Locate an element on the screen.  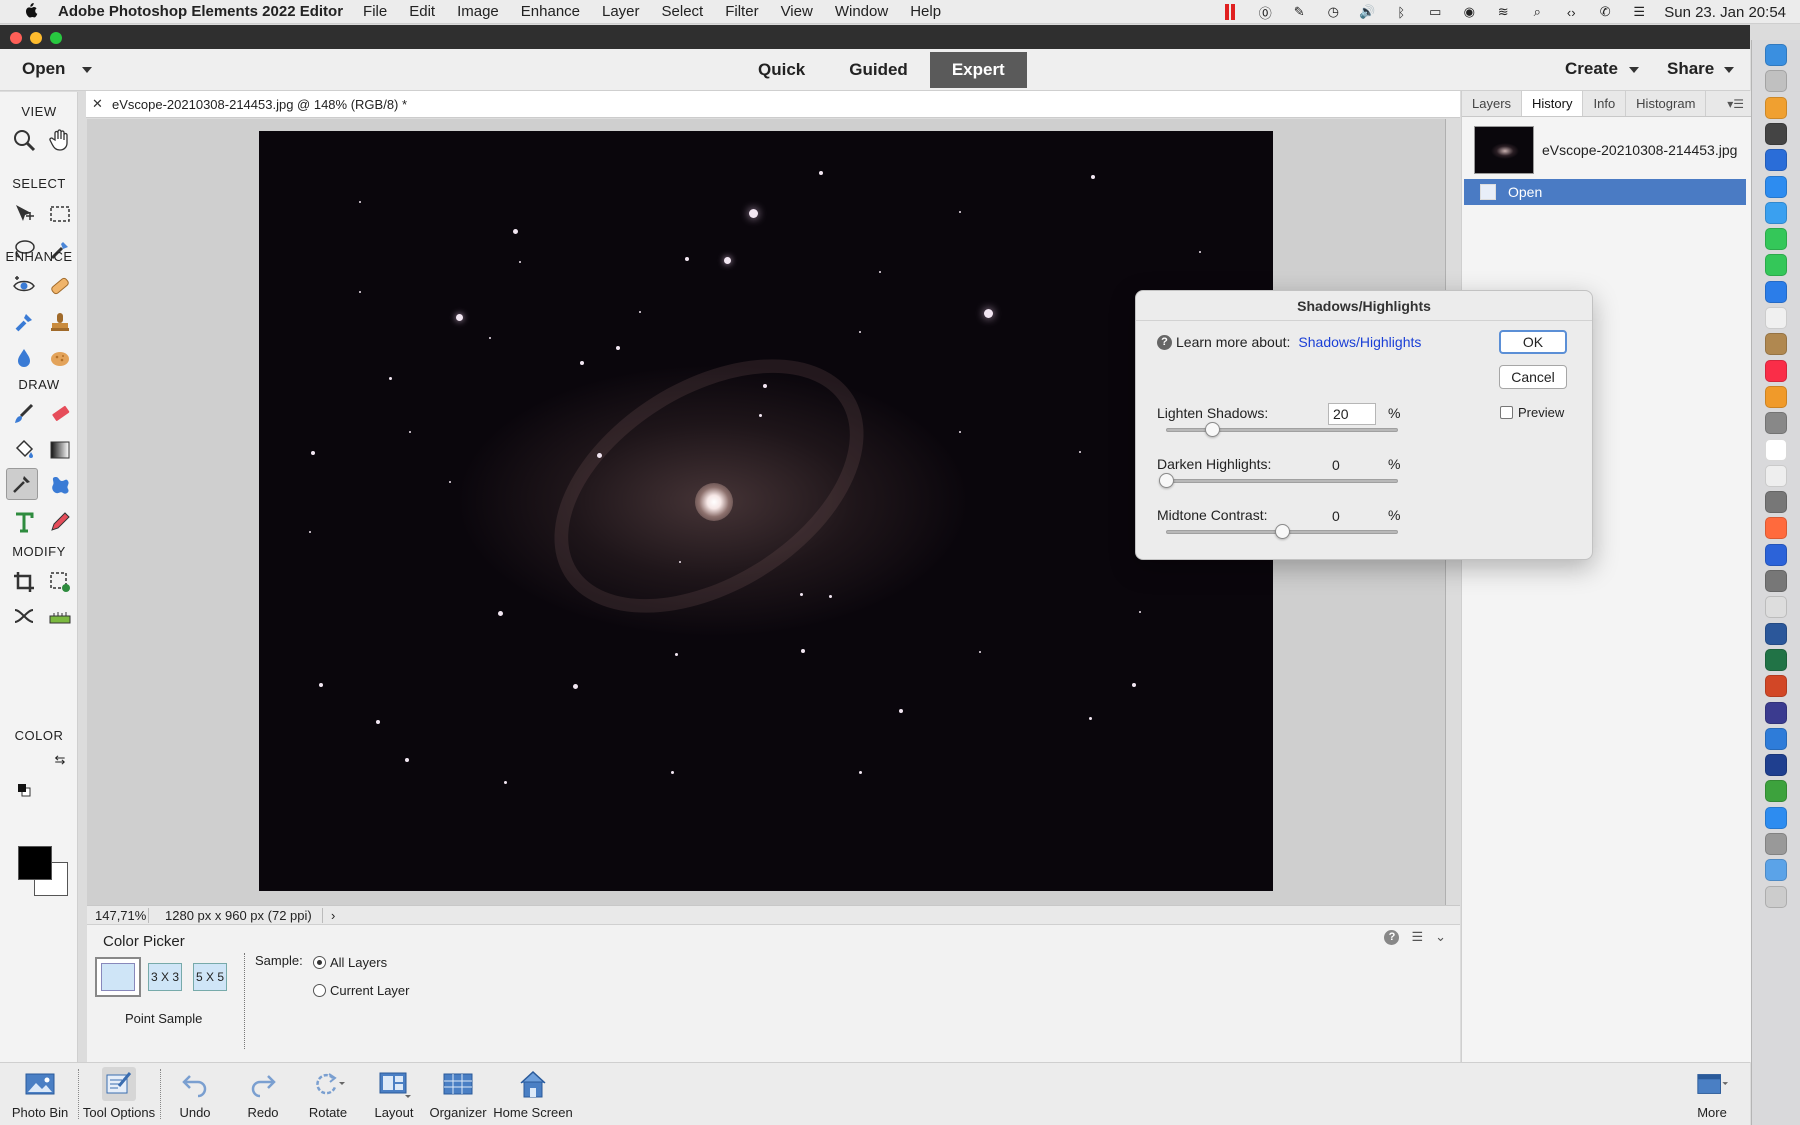
tool-options-button: Tool Options is located at coordinates (119, 1093).